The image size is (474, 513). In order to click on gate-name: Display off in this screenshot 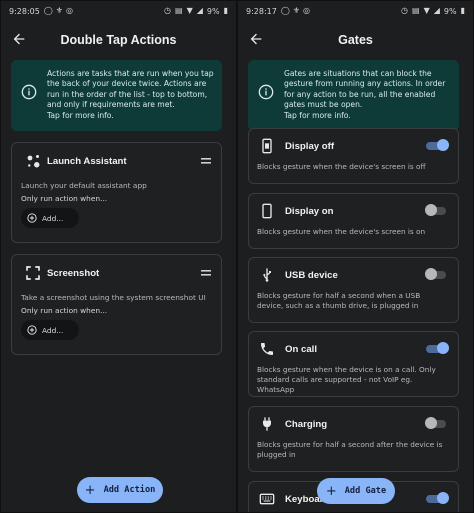, I will do `click(310, 146)`.